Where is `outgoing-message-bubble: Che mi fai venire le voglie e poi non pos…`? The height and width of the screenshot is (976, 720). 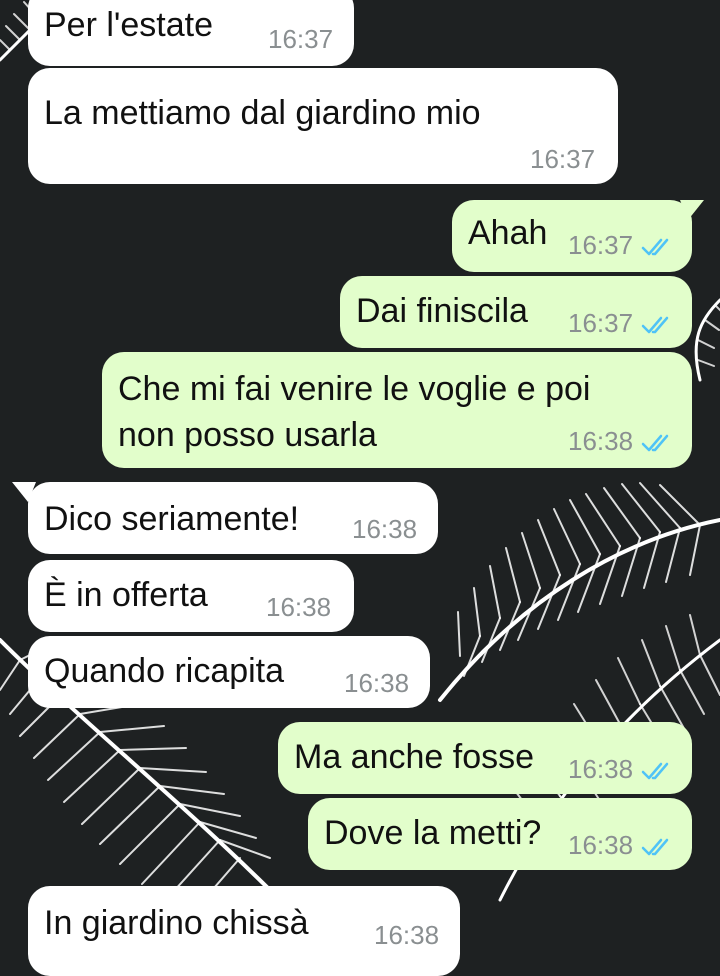
outgoing-message-bubble: Che mi fai venire le voglie e poi non pos… is located at coordinates (397, 410).